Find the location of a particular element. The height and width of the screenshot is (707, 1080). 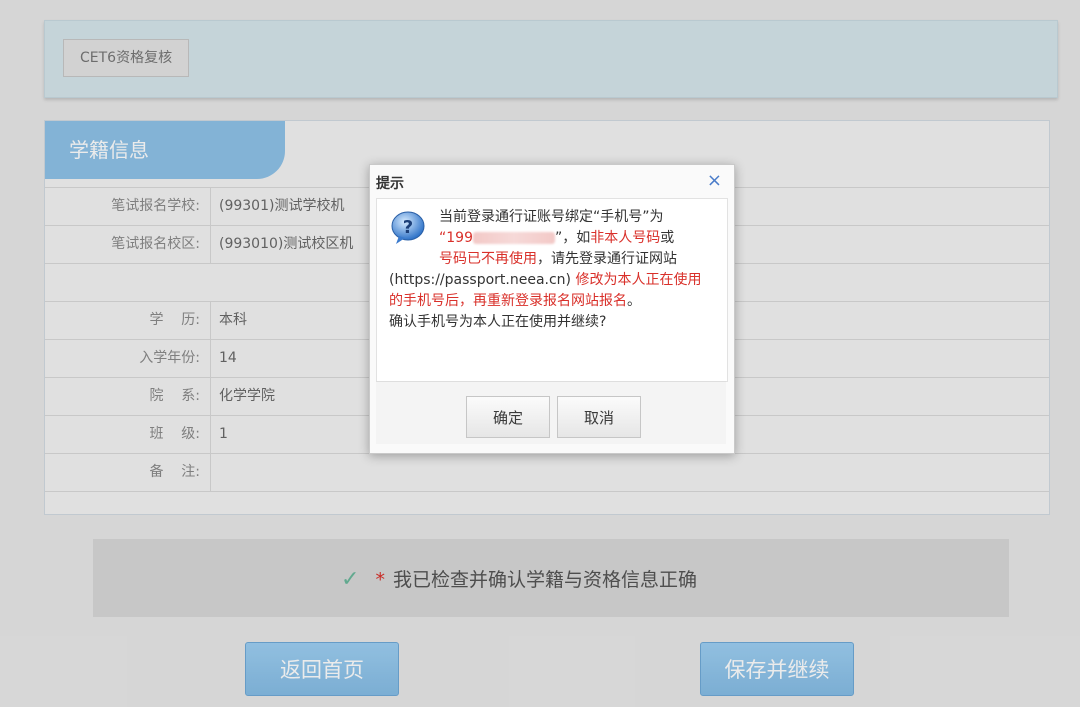

msg-frag: 。 is located at coordinates (634, 301).